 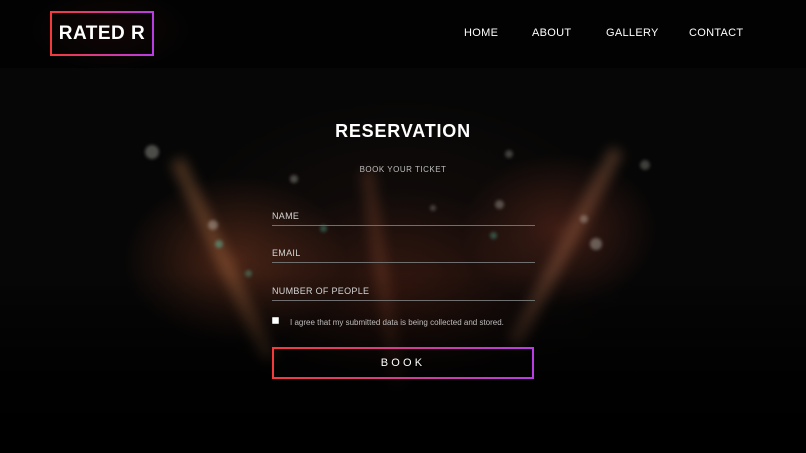 What do you see at coordinates (403, 363) in the screenshot?
I see `book-button: BOOK` at bounding box center [403, 363].